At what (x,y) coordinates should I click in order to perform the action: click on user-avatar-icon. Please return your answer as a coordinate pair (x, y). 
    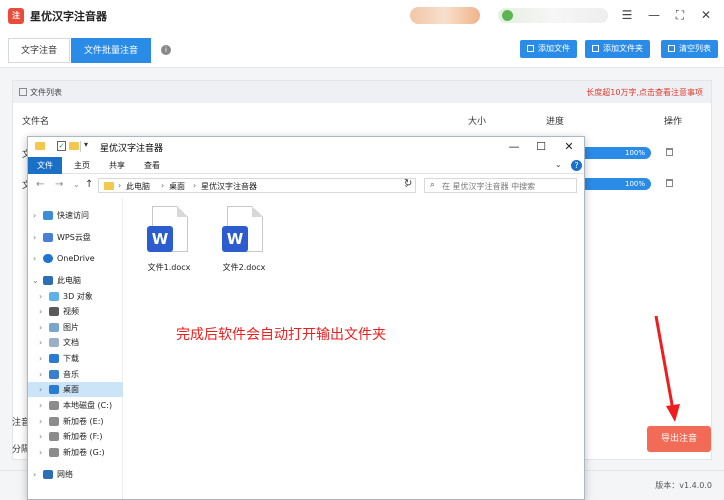
    Looking at the image, I should click on (507, 15).